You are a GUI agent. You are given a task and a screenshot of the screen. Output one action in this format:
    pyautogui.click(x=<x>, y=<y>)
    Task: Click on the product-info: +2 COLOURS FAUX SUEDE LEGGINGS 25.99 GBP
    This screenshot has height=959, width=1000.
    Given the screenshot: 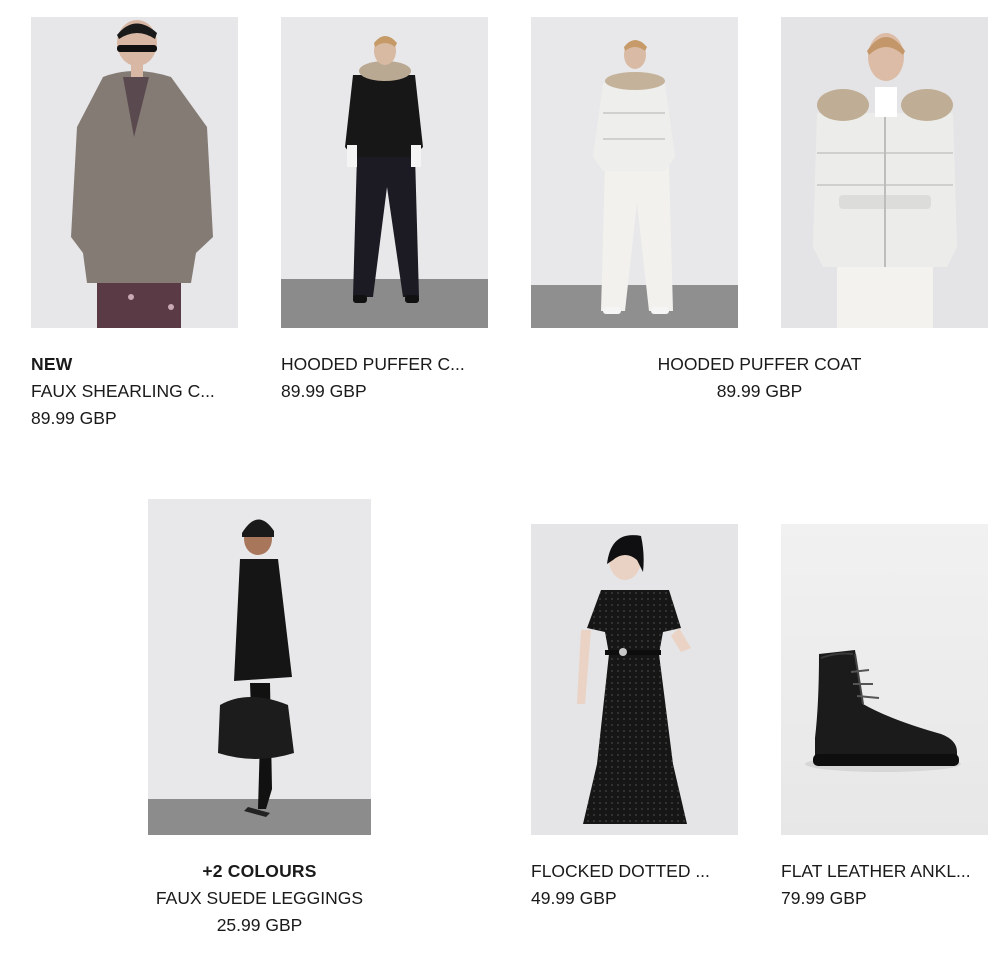 What is the action you would take?
    pyautogui.click(x=259, y=898)
    